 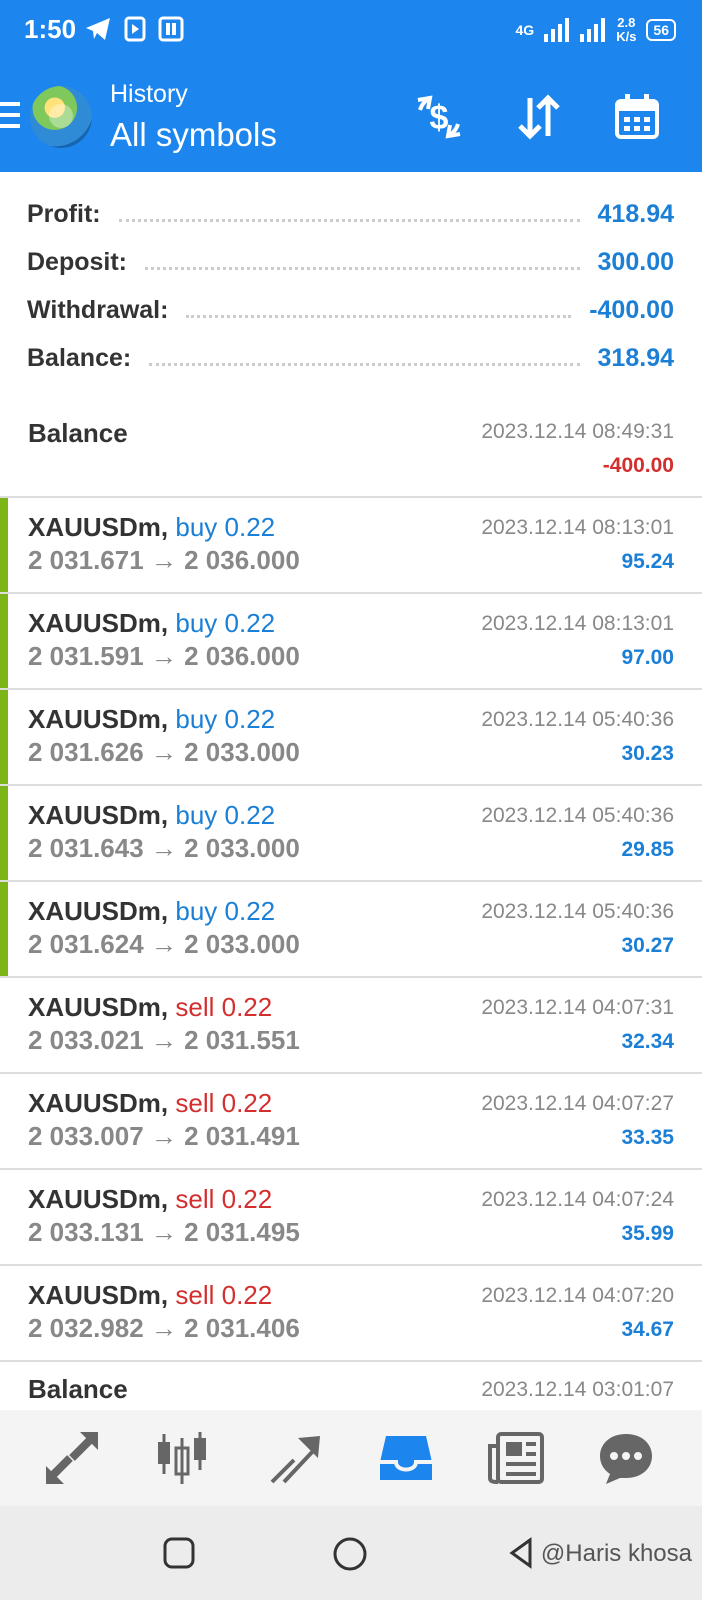 What do you see at coordinates (647, 849) in the screenshot?
I see `row-profit: 29.85` at bounding box center [647, 849].